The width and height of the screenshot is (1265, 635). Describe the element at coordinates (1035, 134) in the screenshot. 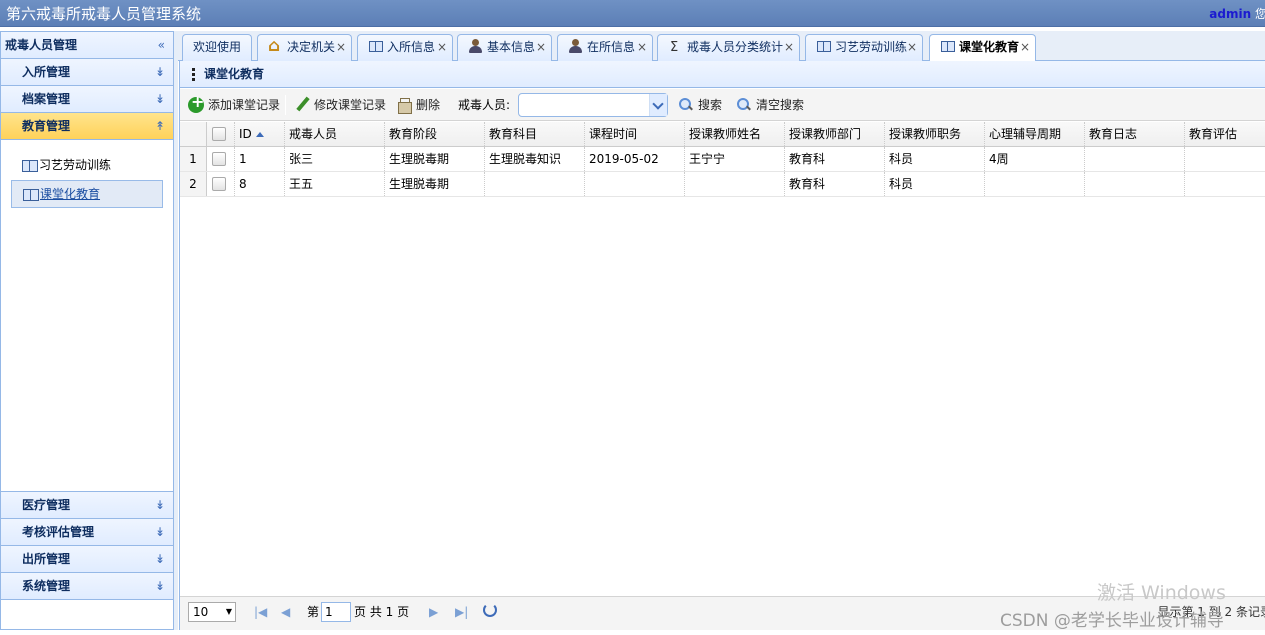

I see `column-header-counseling-cycle: 心理辅导周期` at that location.